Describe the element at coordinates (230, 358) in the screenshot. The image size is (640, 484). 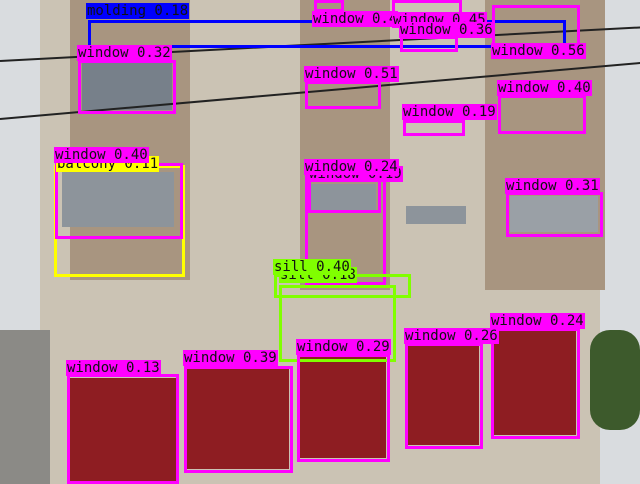
I see `detection-label: window 0.39` at that location.